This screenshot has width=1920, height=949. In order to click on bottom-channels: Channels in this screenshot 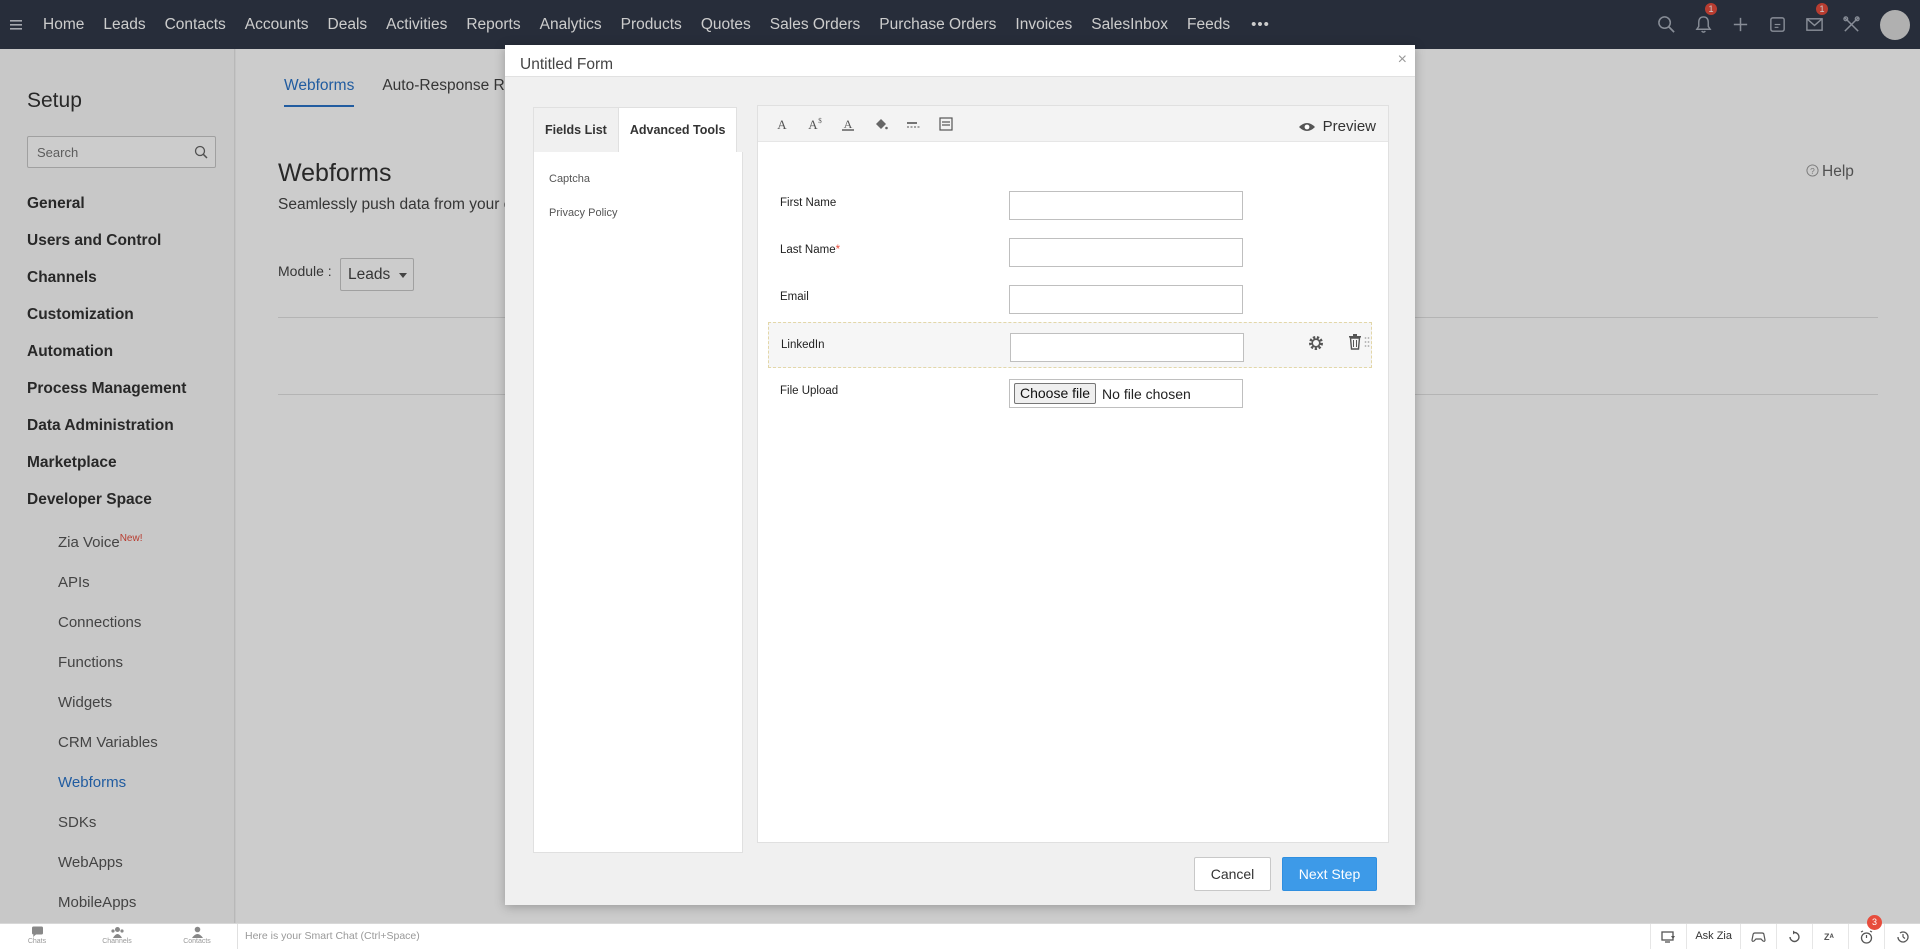, I will do `click(117, 935)`.